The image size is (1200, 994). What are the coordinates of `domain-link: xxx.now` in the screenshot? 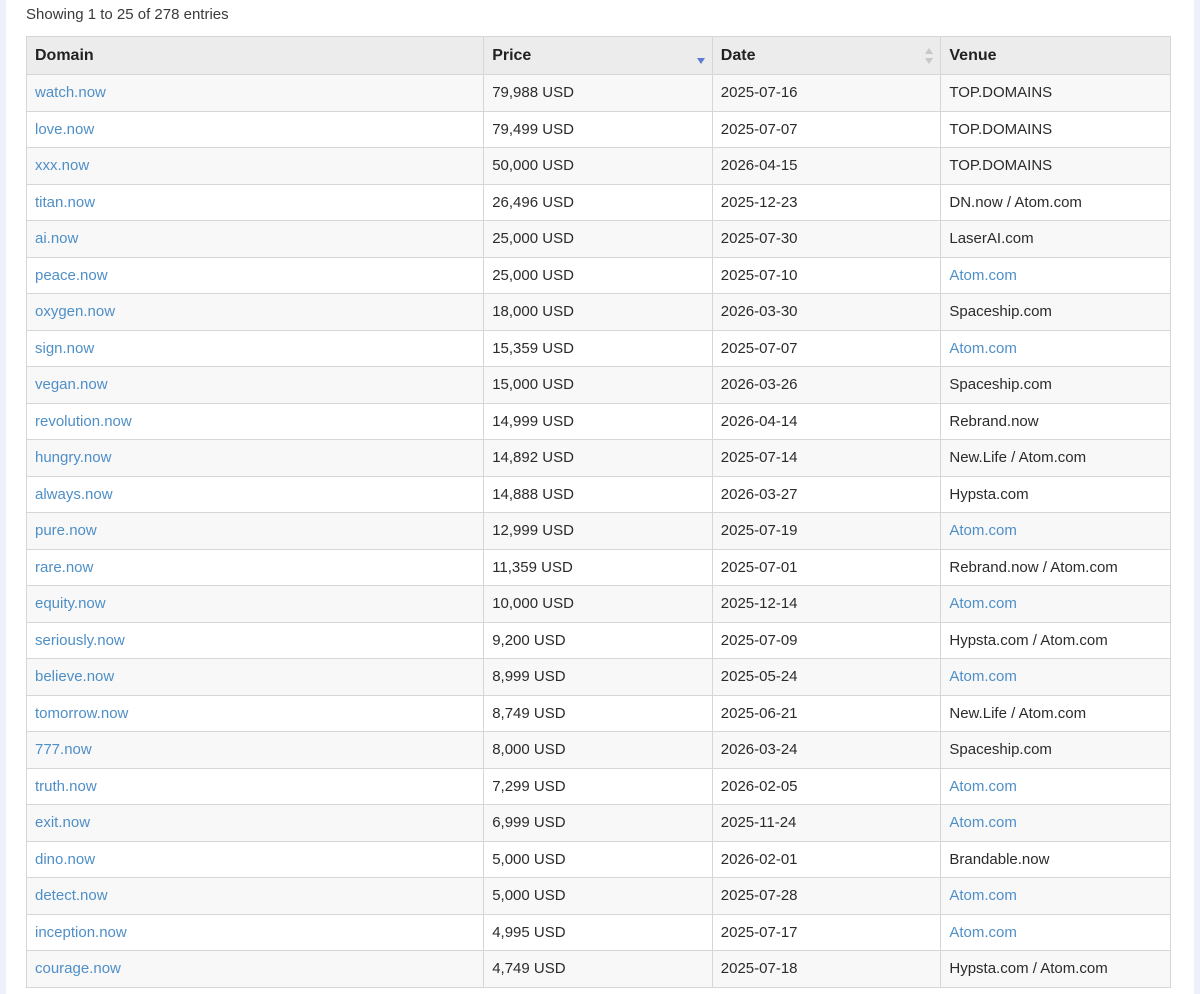 It's located at (62, 165).